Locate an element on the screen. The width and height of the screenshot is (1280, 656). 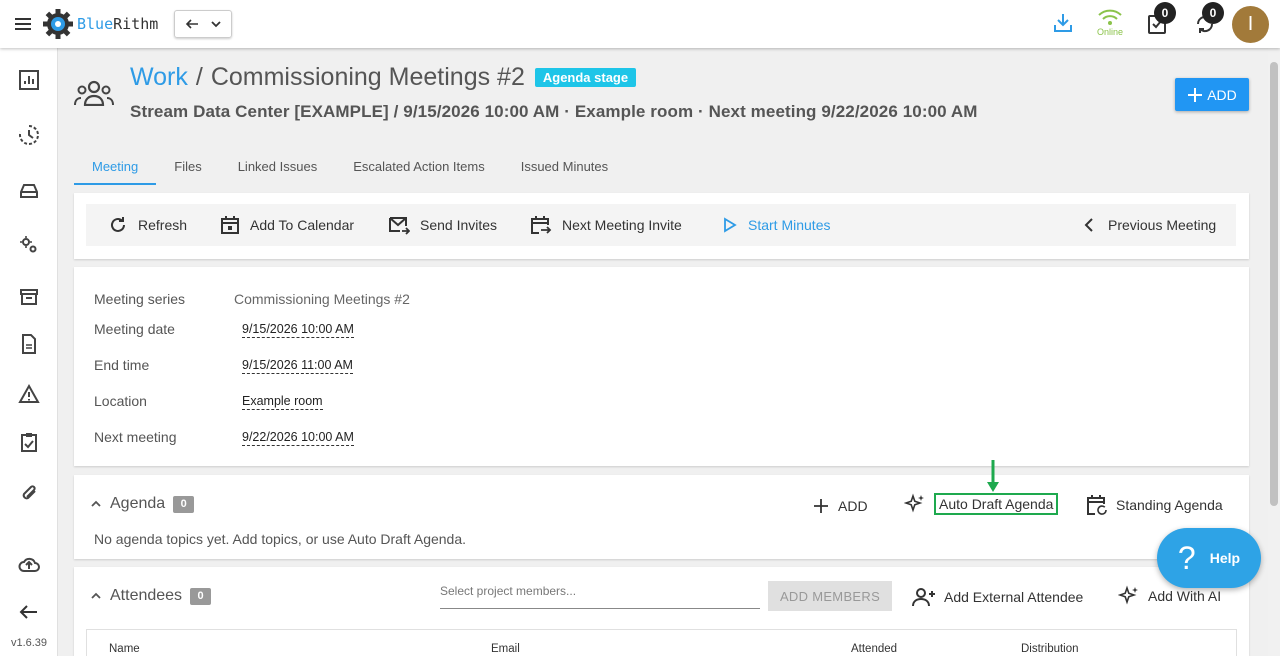
agenda-title: Agenda is located at coordinates (138, 503).